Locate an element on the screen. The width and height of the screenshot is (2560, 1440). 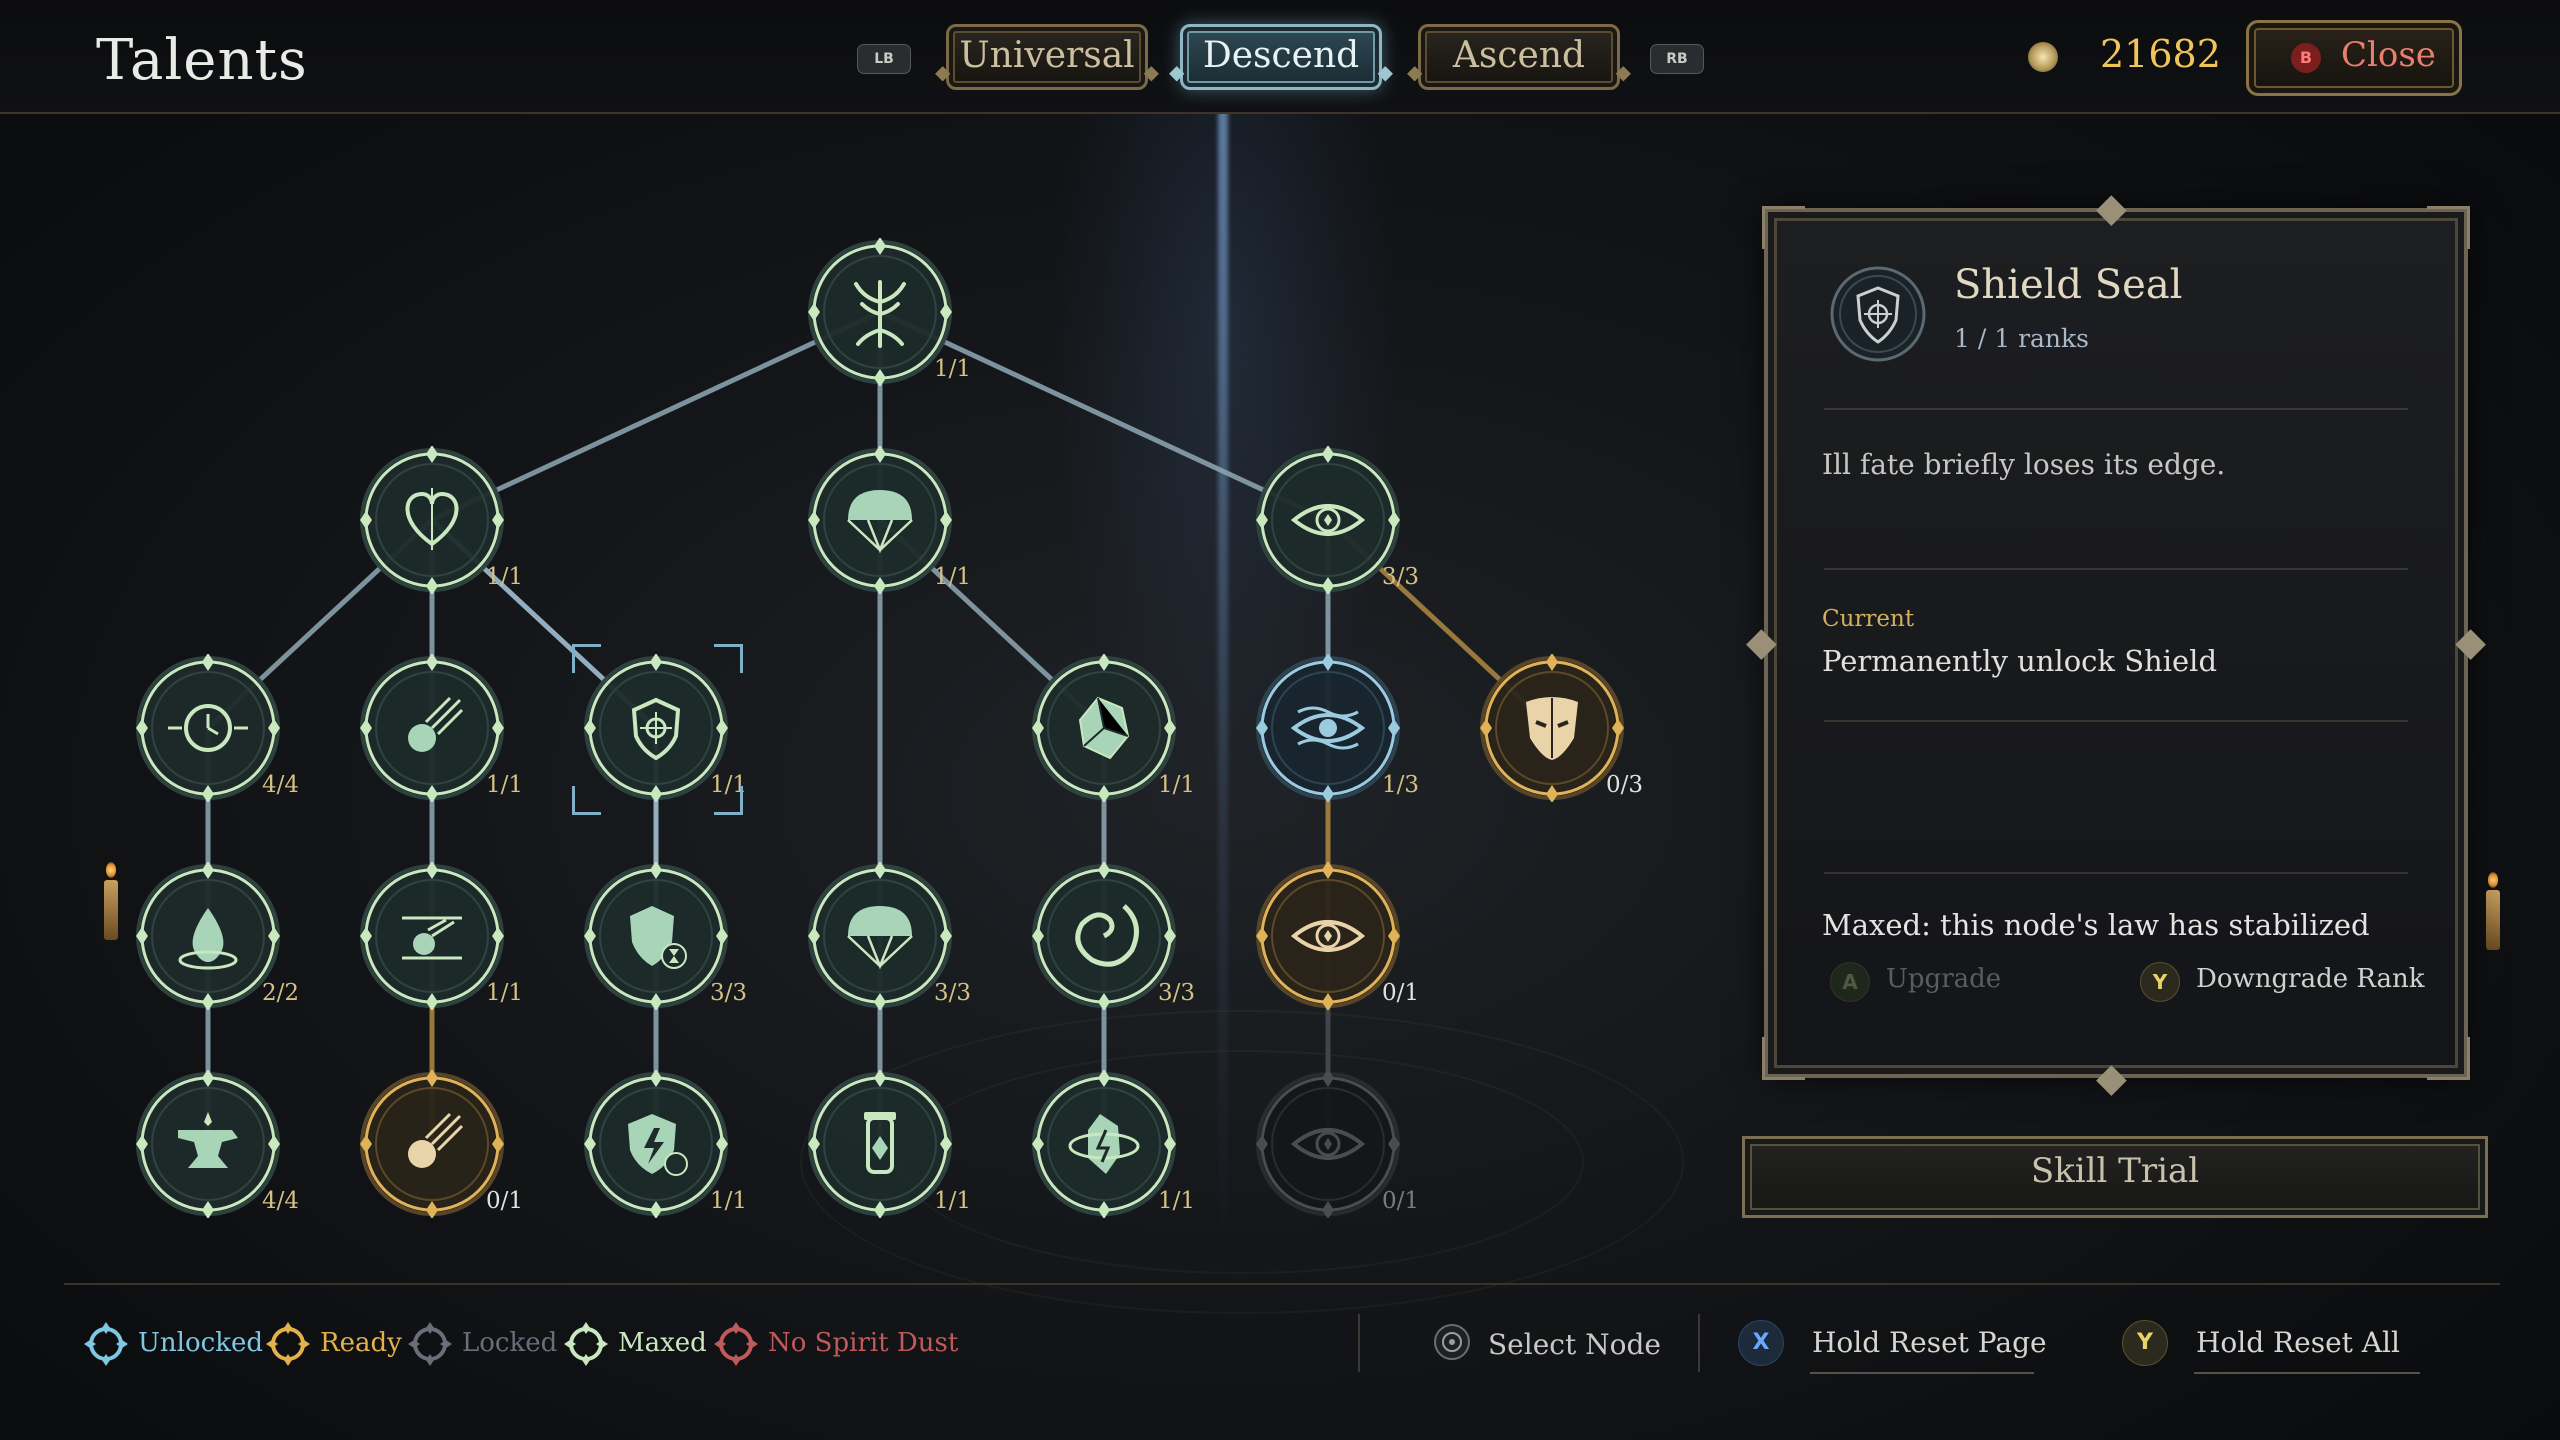
talent-node-eye-locked: 0/1 is located at coordinates (1336, 1144).